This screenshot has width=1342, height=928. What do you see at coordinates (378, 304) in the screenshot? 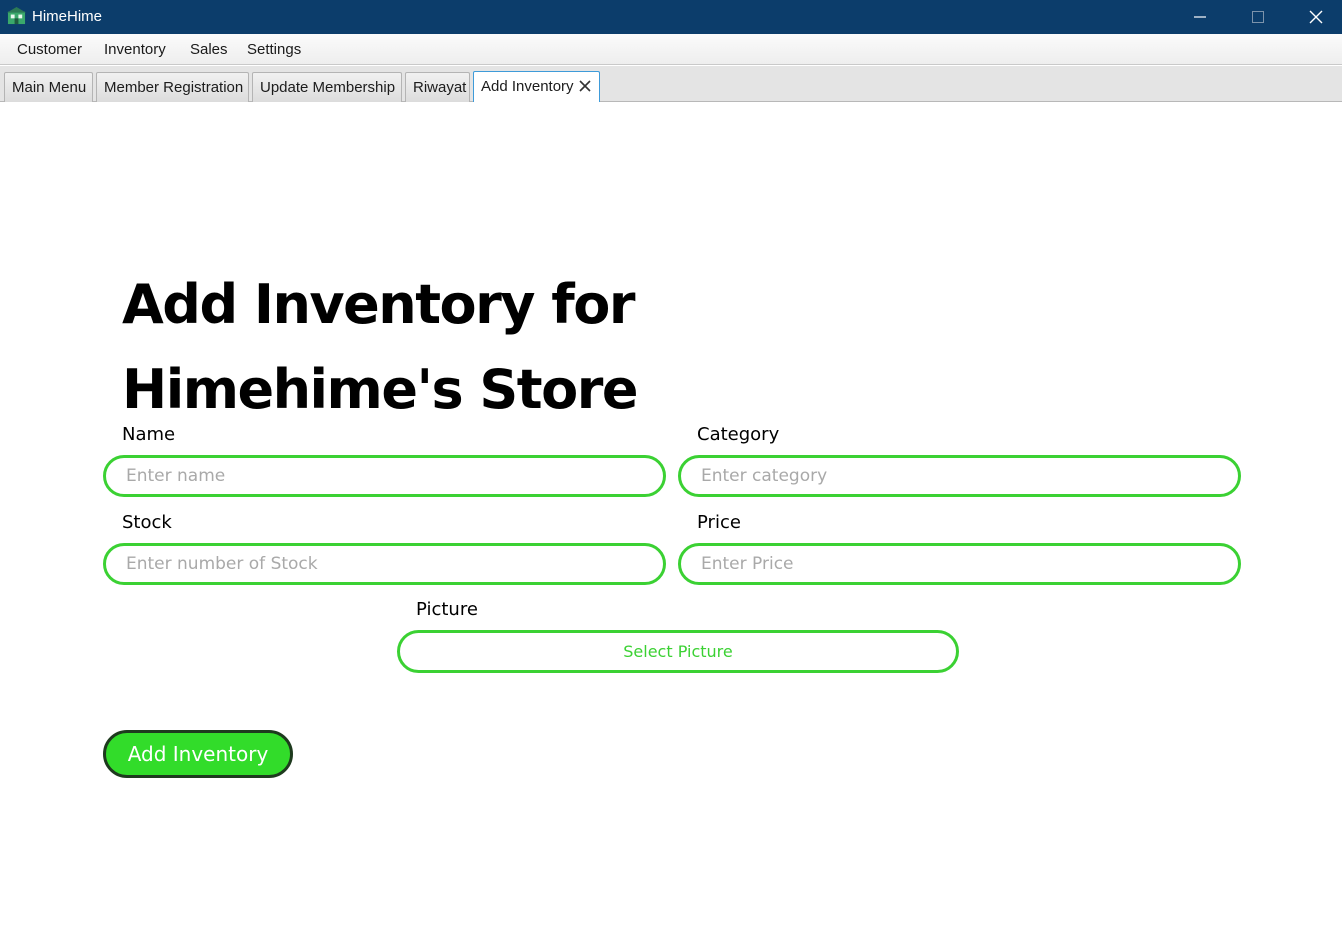
I see `page-title-line1: Add Inventory for` at bounding box center [378, 304].